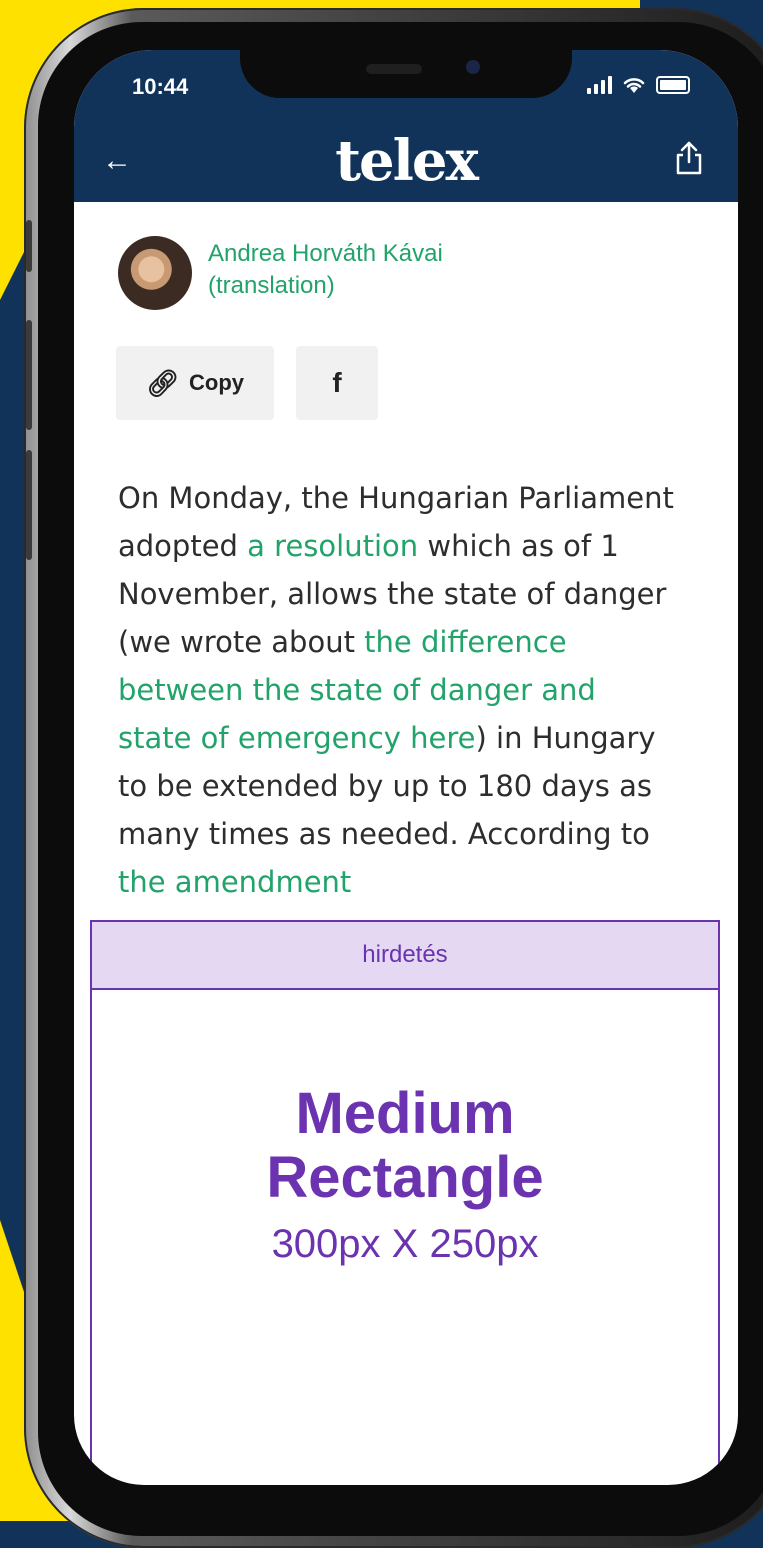  What do you see at coordinates (332, 546) in the screenshot?
I see `link-resolution: a resolution` at bounding box center [332, 546].